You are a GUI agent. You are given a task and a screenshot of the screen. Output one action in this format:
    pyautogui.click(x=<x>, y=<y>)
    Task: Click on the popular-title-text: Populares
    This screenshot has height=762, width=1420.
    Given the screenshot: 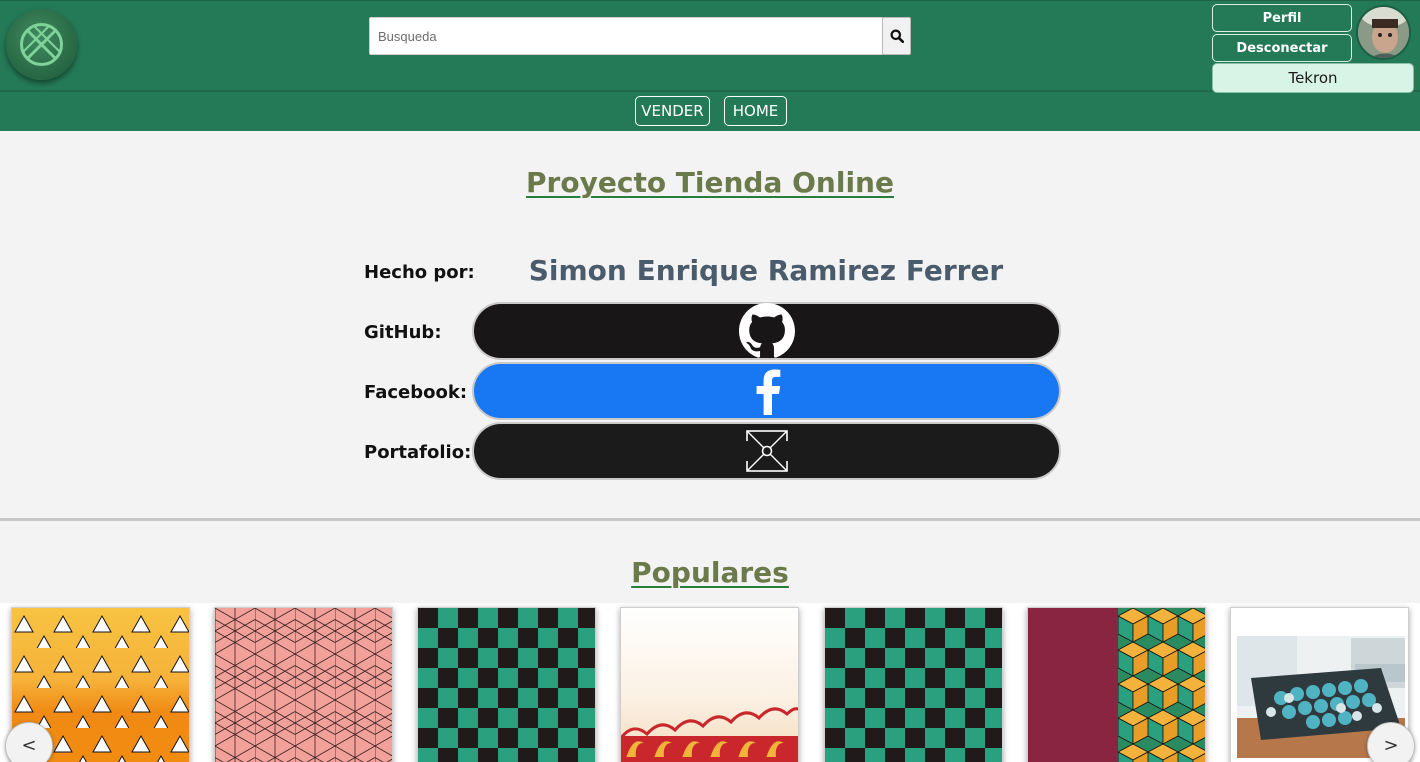 What is the action you would take?
    pyautogui.click(x=710, y=572)
    